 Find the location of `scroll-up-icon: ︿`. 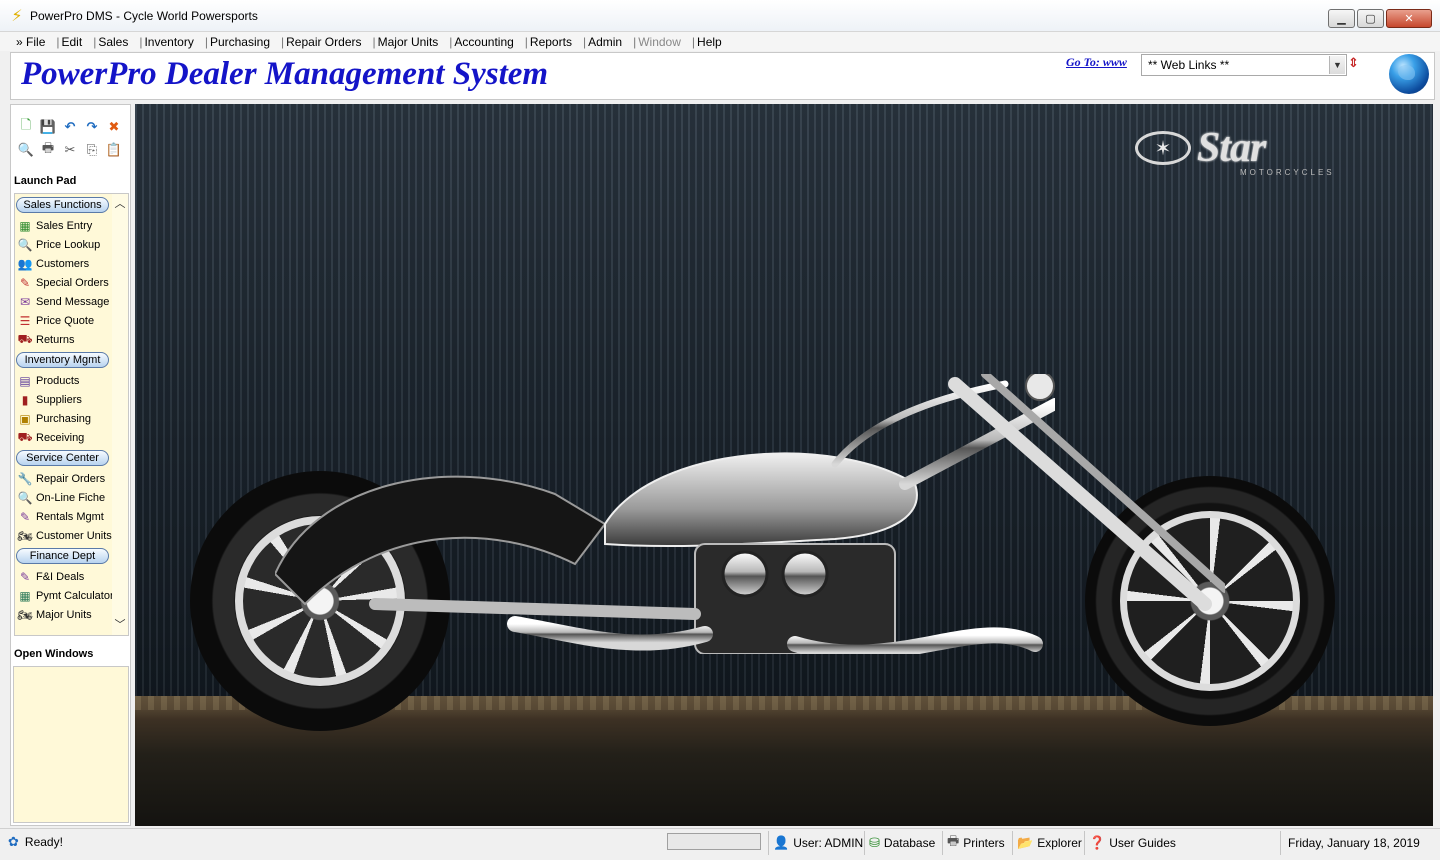

scroll-up-icon: ︿ is located at coordinates (120, 204).